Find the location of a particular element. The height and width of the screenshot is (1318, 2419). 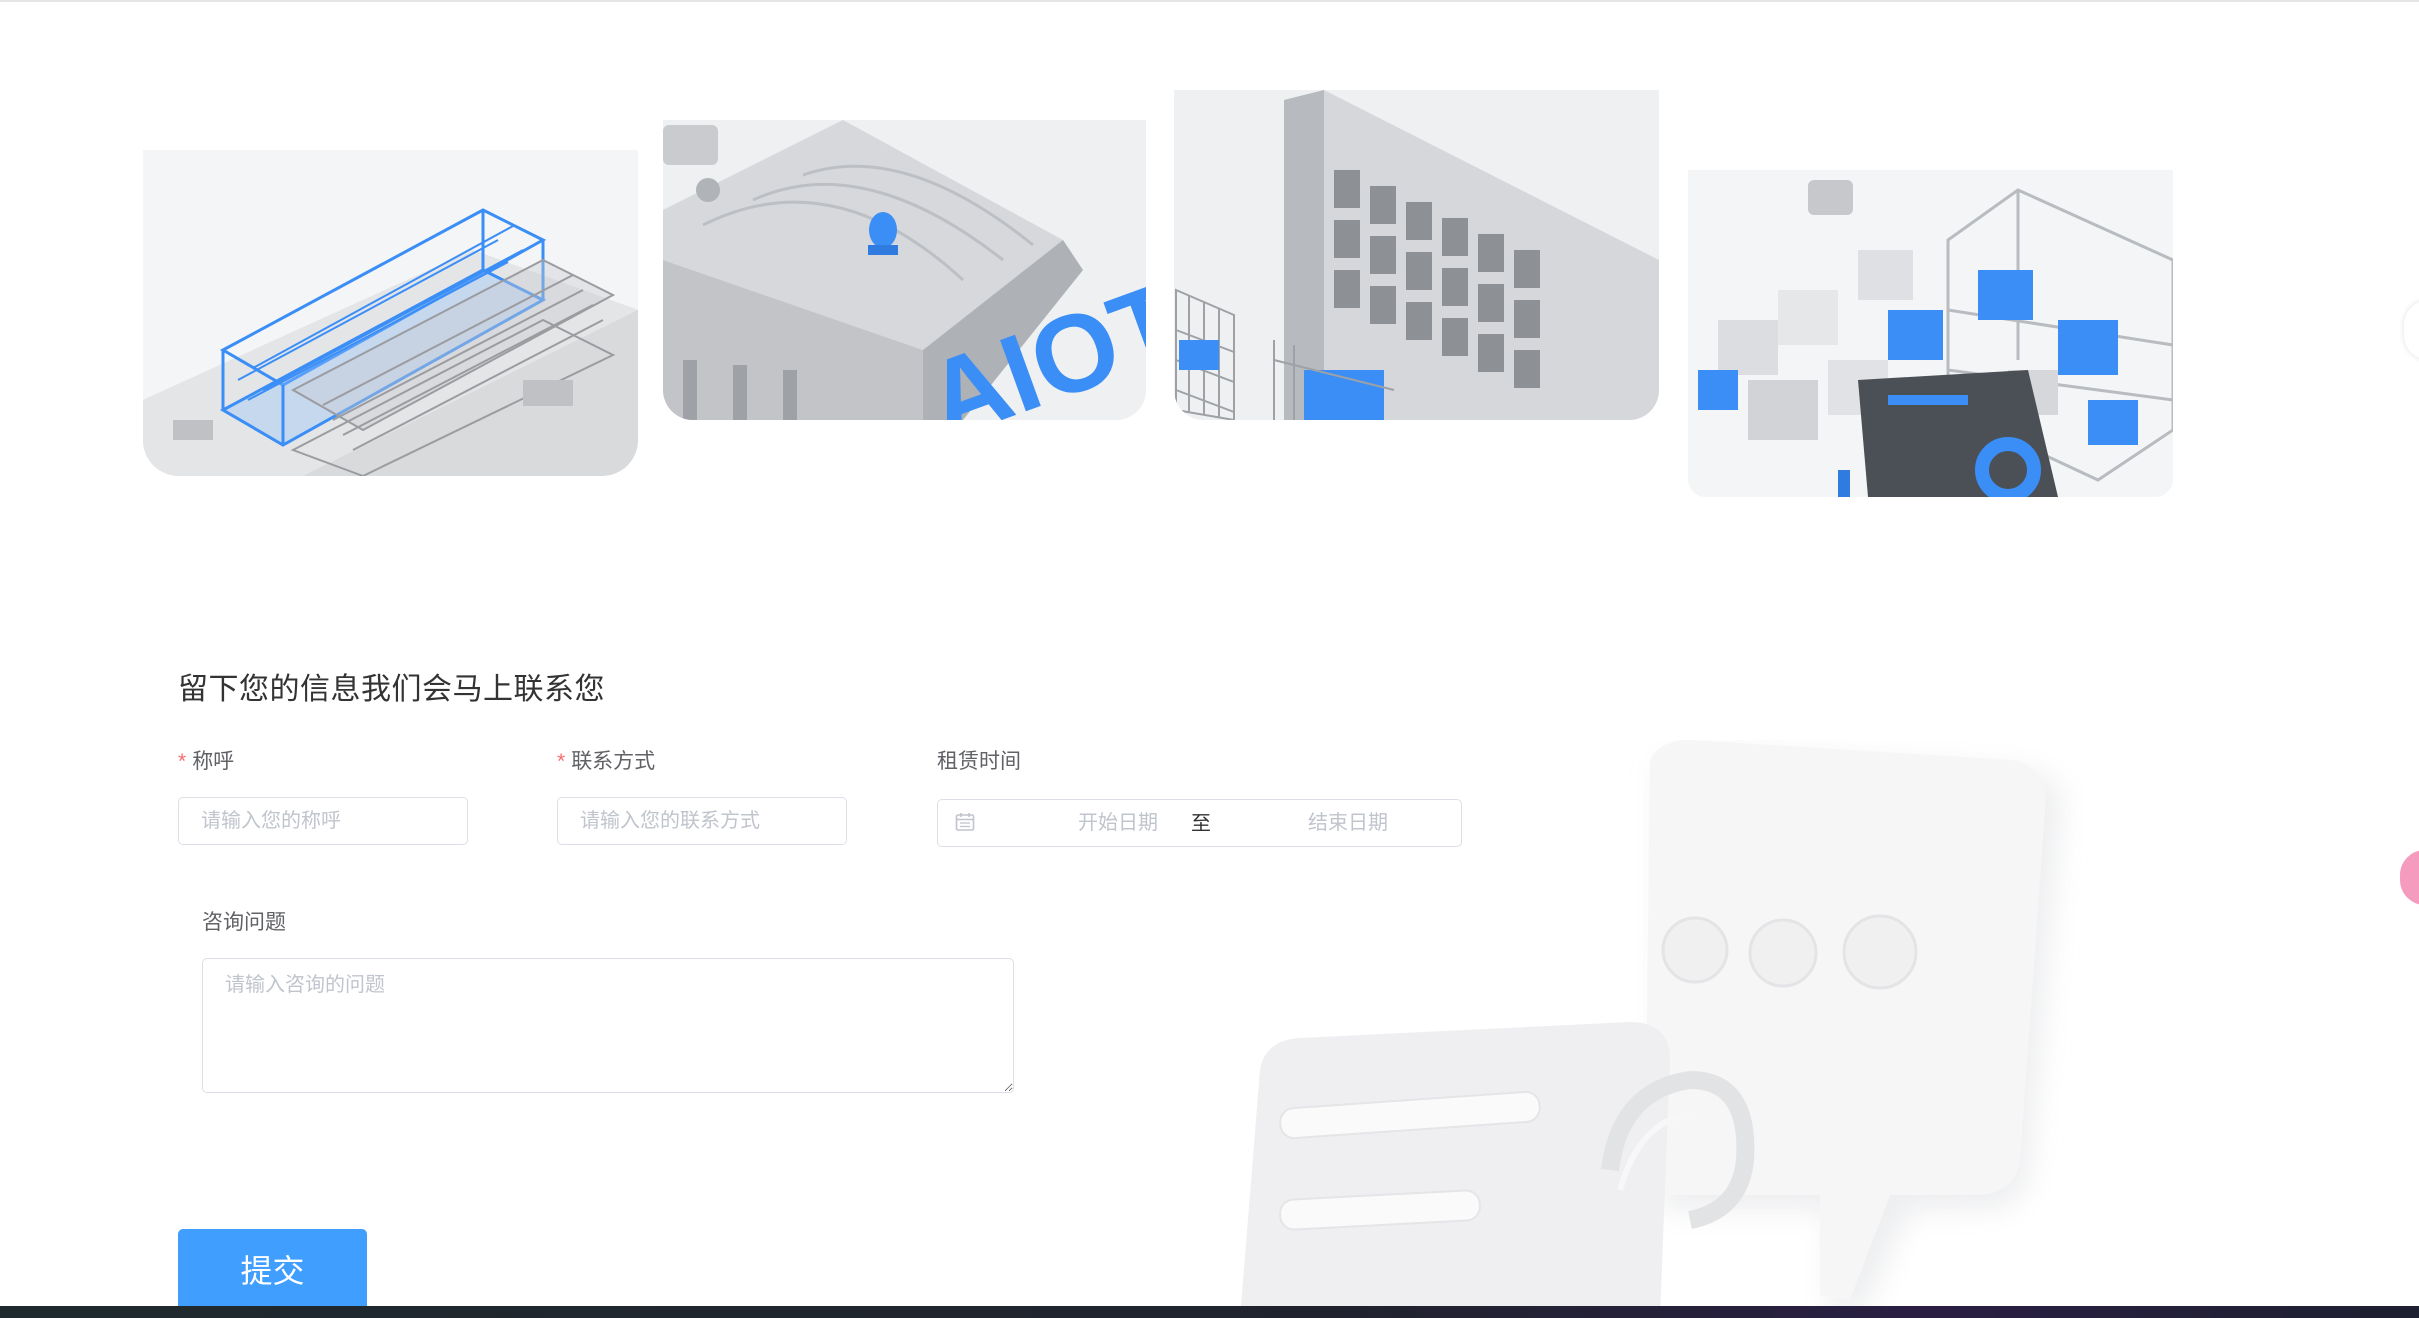

floating-widget-button is located at coordinates (2409, 877).